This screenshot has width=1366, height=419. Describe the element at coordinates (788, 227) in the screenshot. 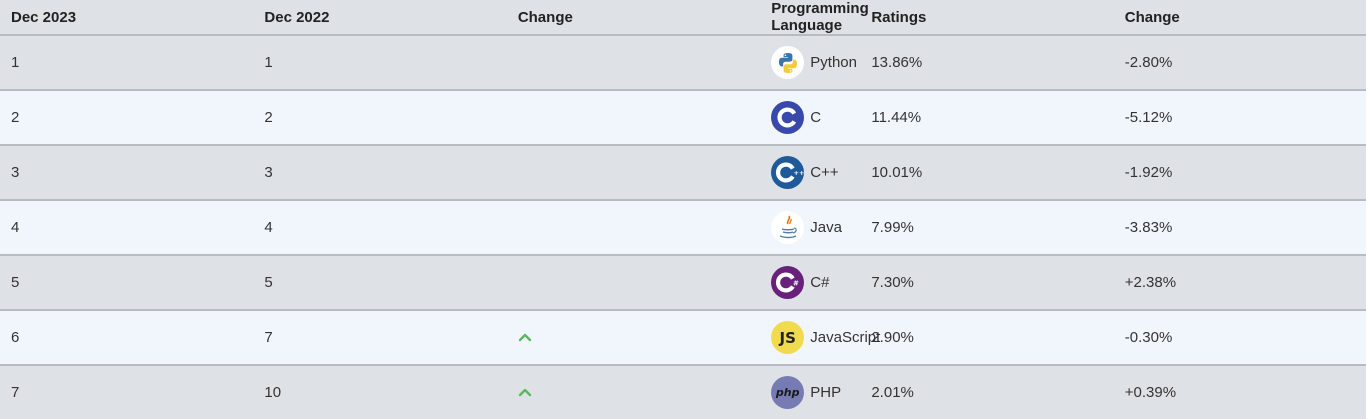

I see `java-icon` at that location.